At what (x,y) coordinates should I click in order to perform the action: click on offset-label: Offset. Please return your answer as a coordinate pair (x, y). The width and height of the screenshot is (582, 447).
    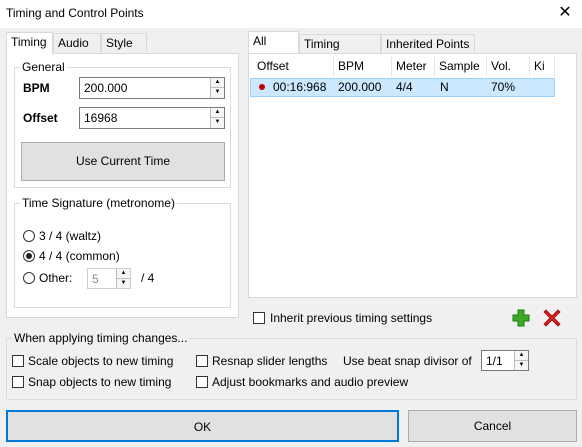
    Looking at the image, I should click on (40, 118).